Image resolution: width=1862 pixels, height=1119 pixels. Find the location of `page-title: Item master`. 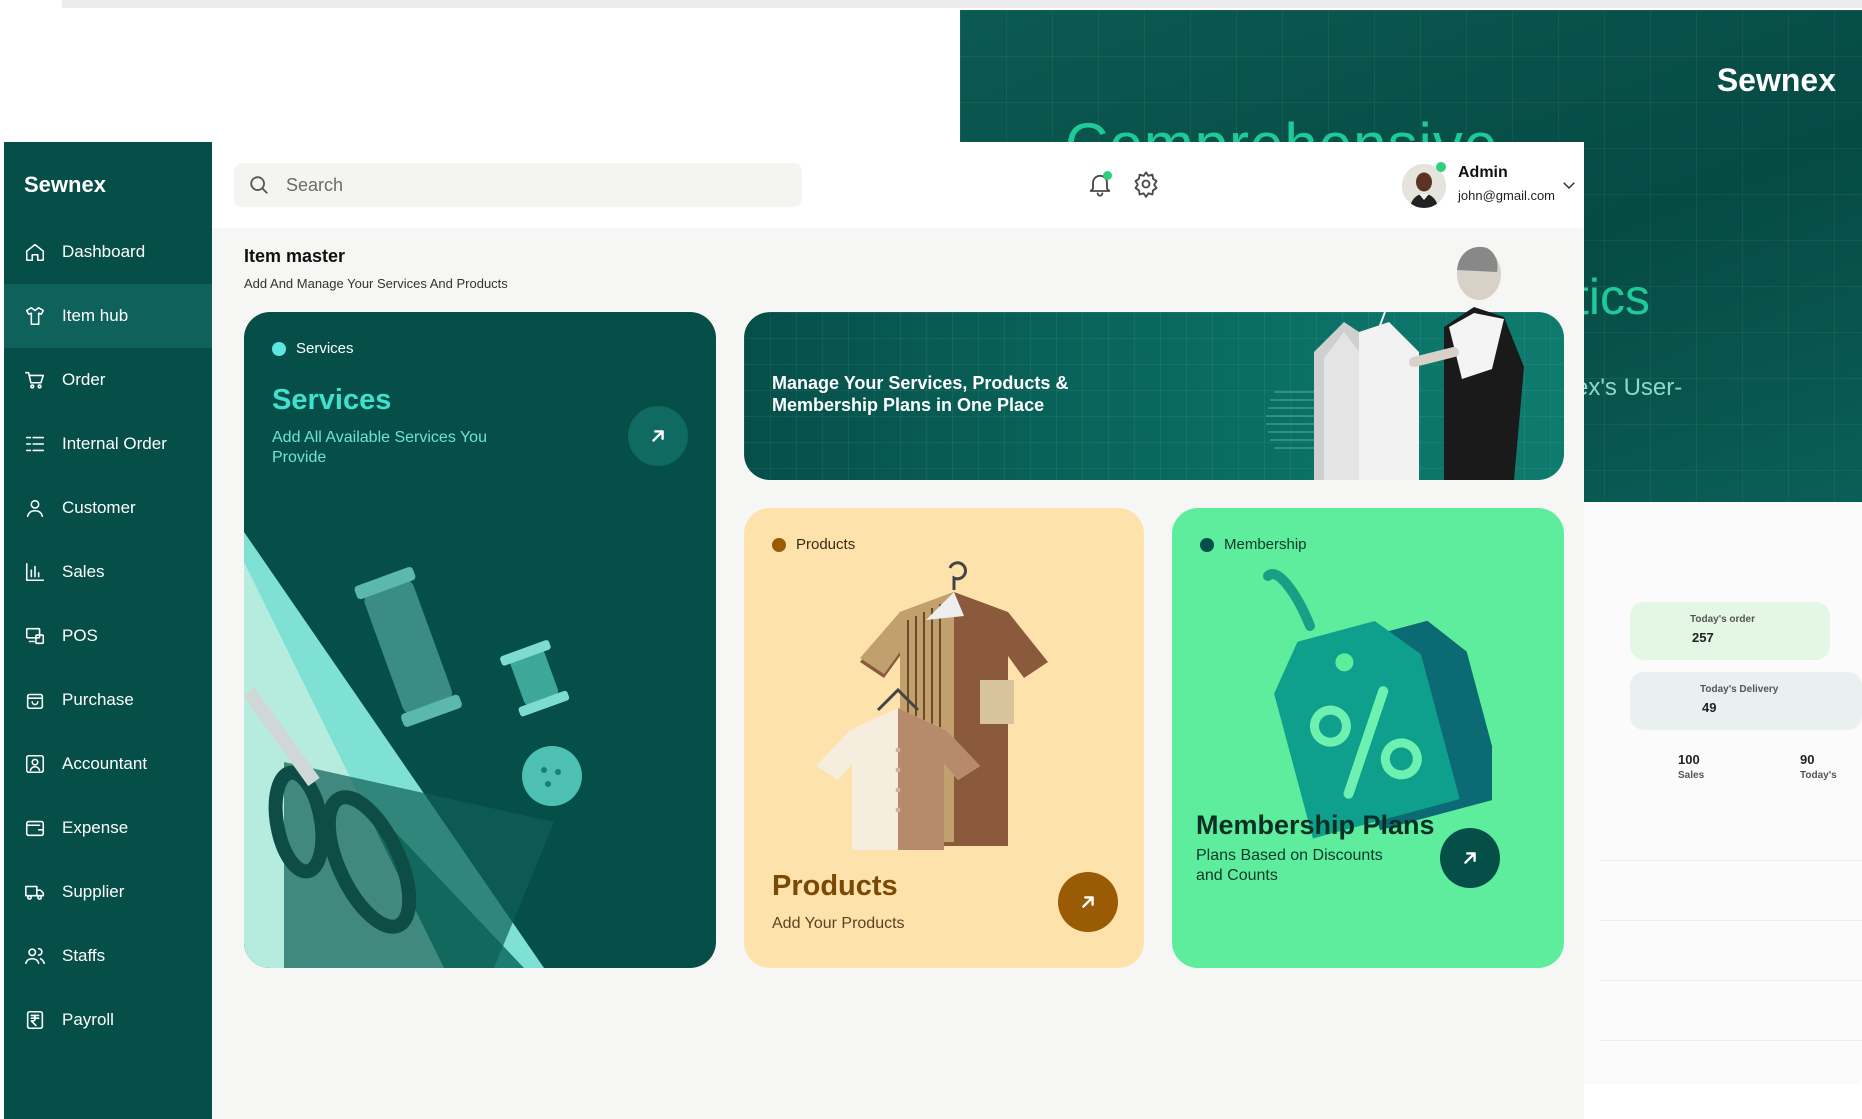

page-title: Item master is located at coordinates (295, 256).